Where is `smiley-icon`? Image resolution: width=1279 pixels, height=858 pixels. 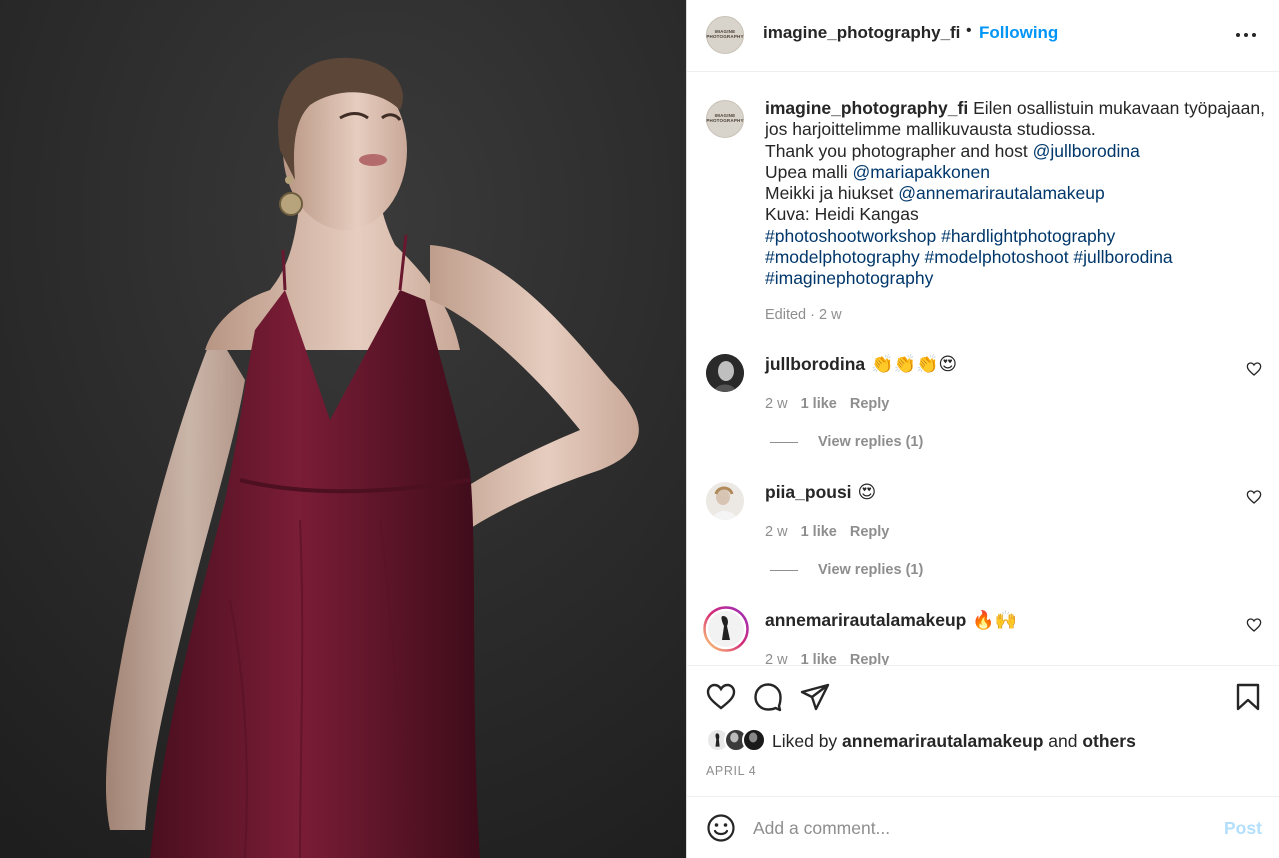 smiley-icon is located at coordinates (721, 828).